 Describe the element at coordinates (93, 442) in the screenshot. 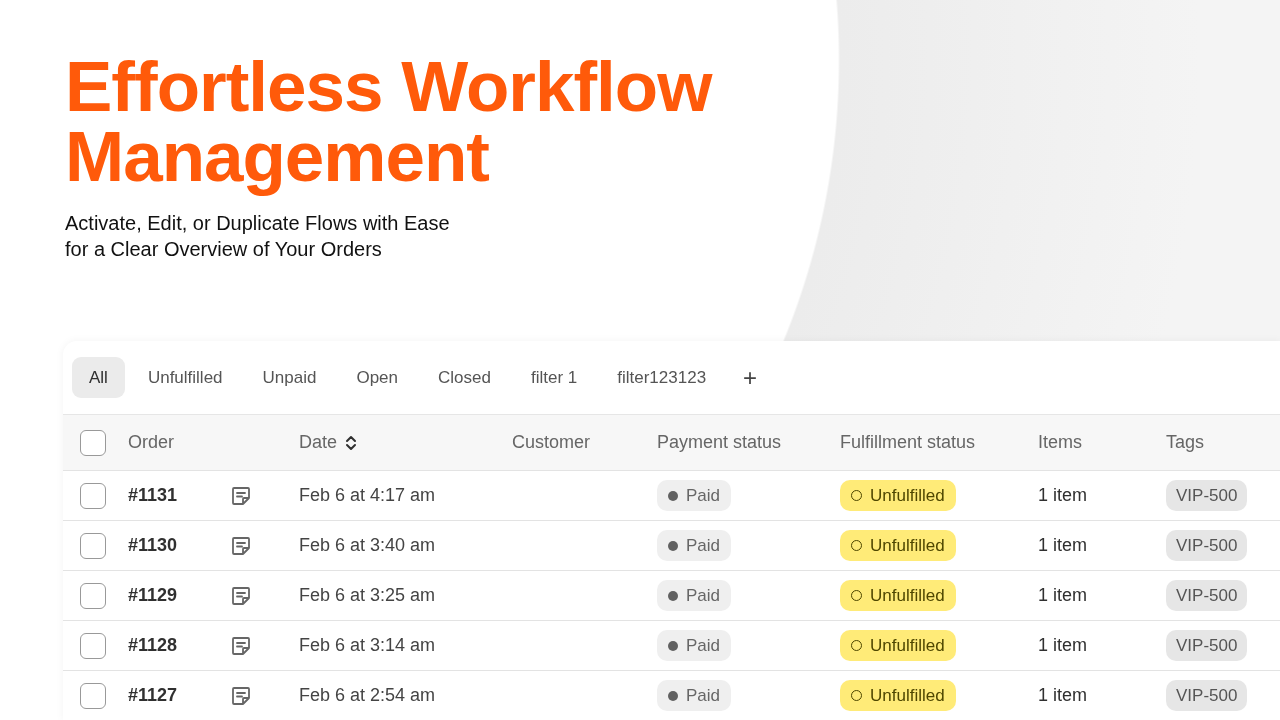

I see `select-all-checkbox` at that location.